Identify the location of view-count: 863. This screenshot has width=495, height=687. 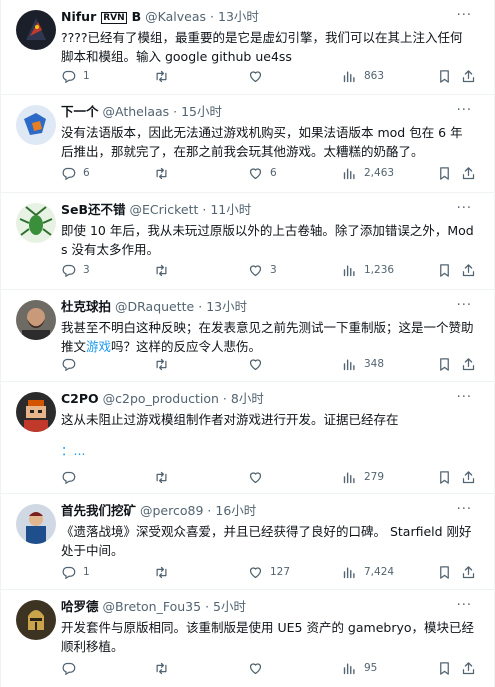
(374, 76).